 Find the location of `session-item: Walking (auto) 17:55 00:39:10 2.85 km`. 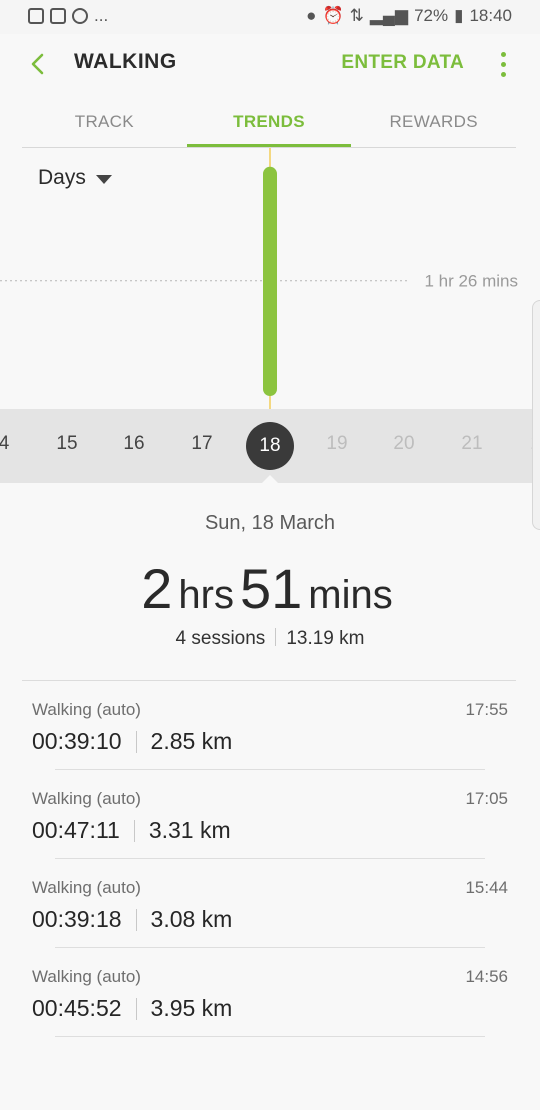

session-item: Walking (auto) 17:55 00:39:10 2.85 km is located at coordinates (270, 725).